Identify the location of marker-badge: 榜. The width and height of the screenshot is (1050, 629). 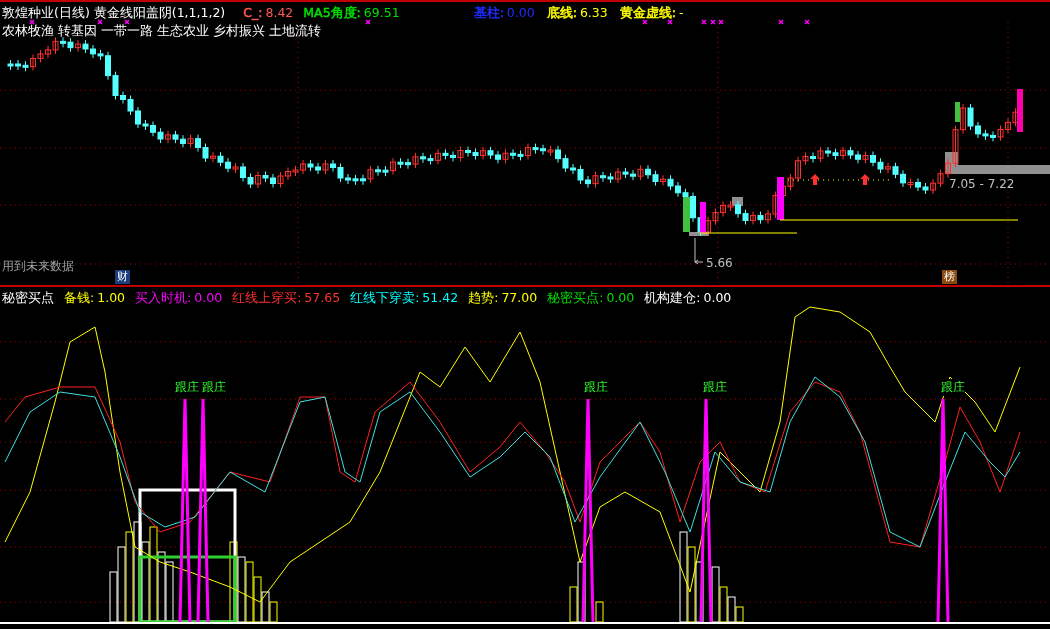
(949, 277).